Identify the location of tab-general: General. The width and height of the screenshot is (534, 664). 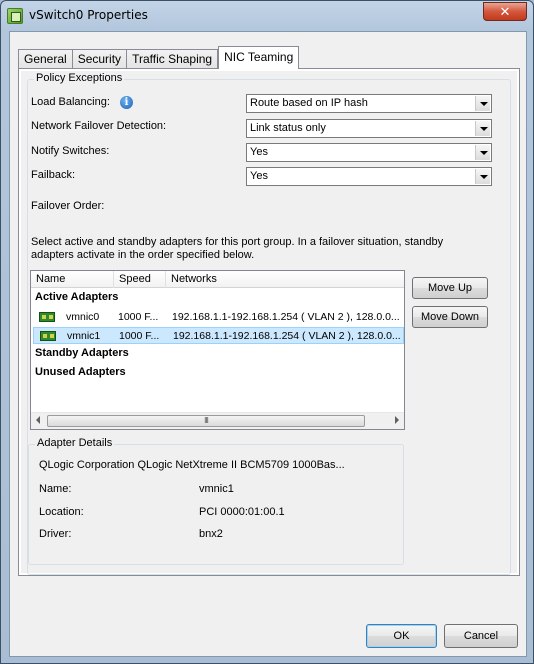
(45, 59).